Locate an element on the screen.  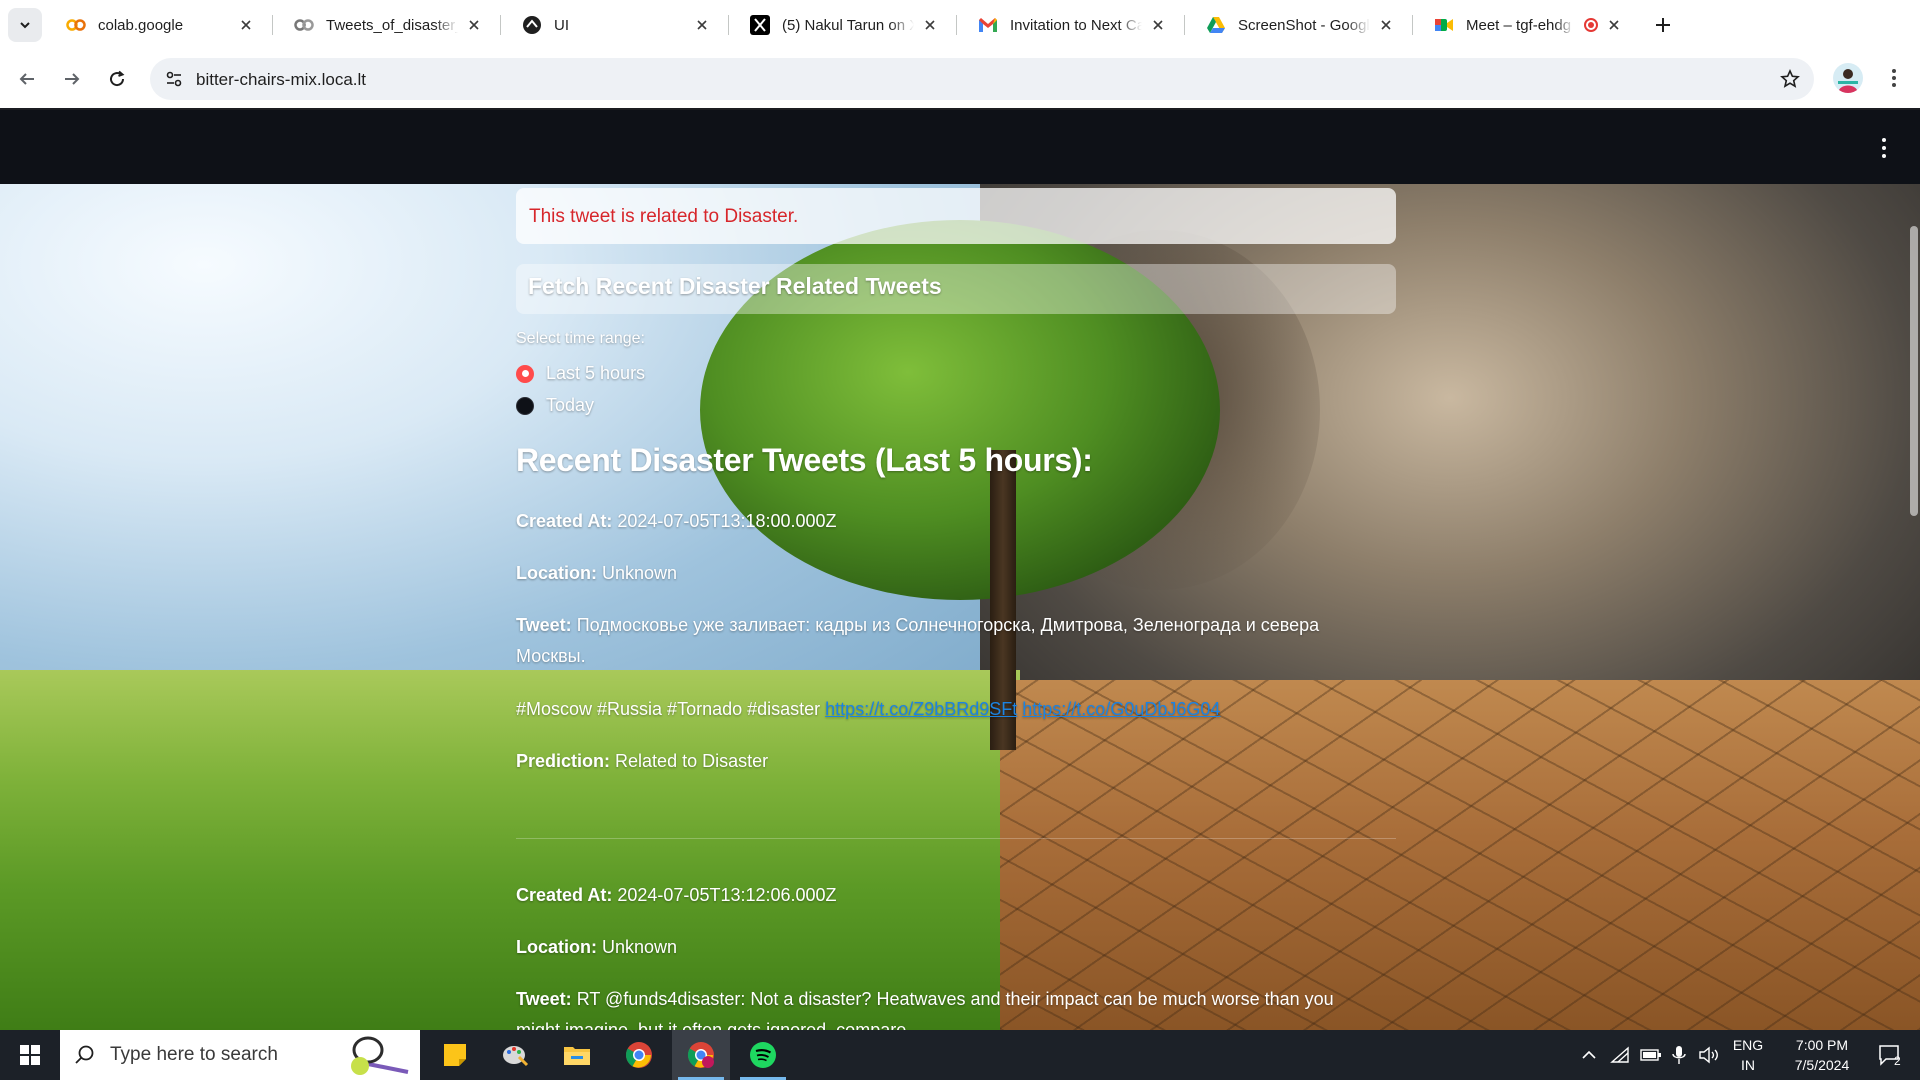
language-region: IN is located at coordinates (1748, 1065).